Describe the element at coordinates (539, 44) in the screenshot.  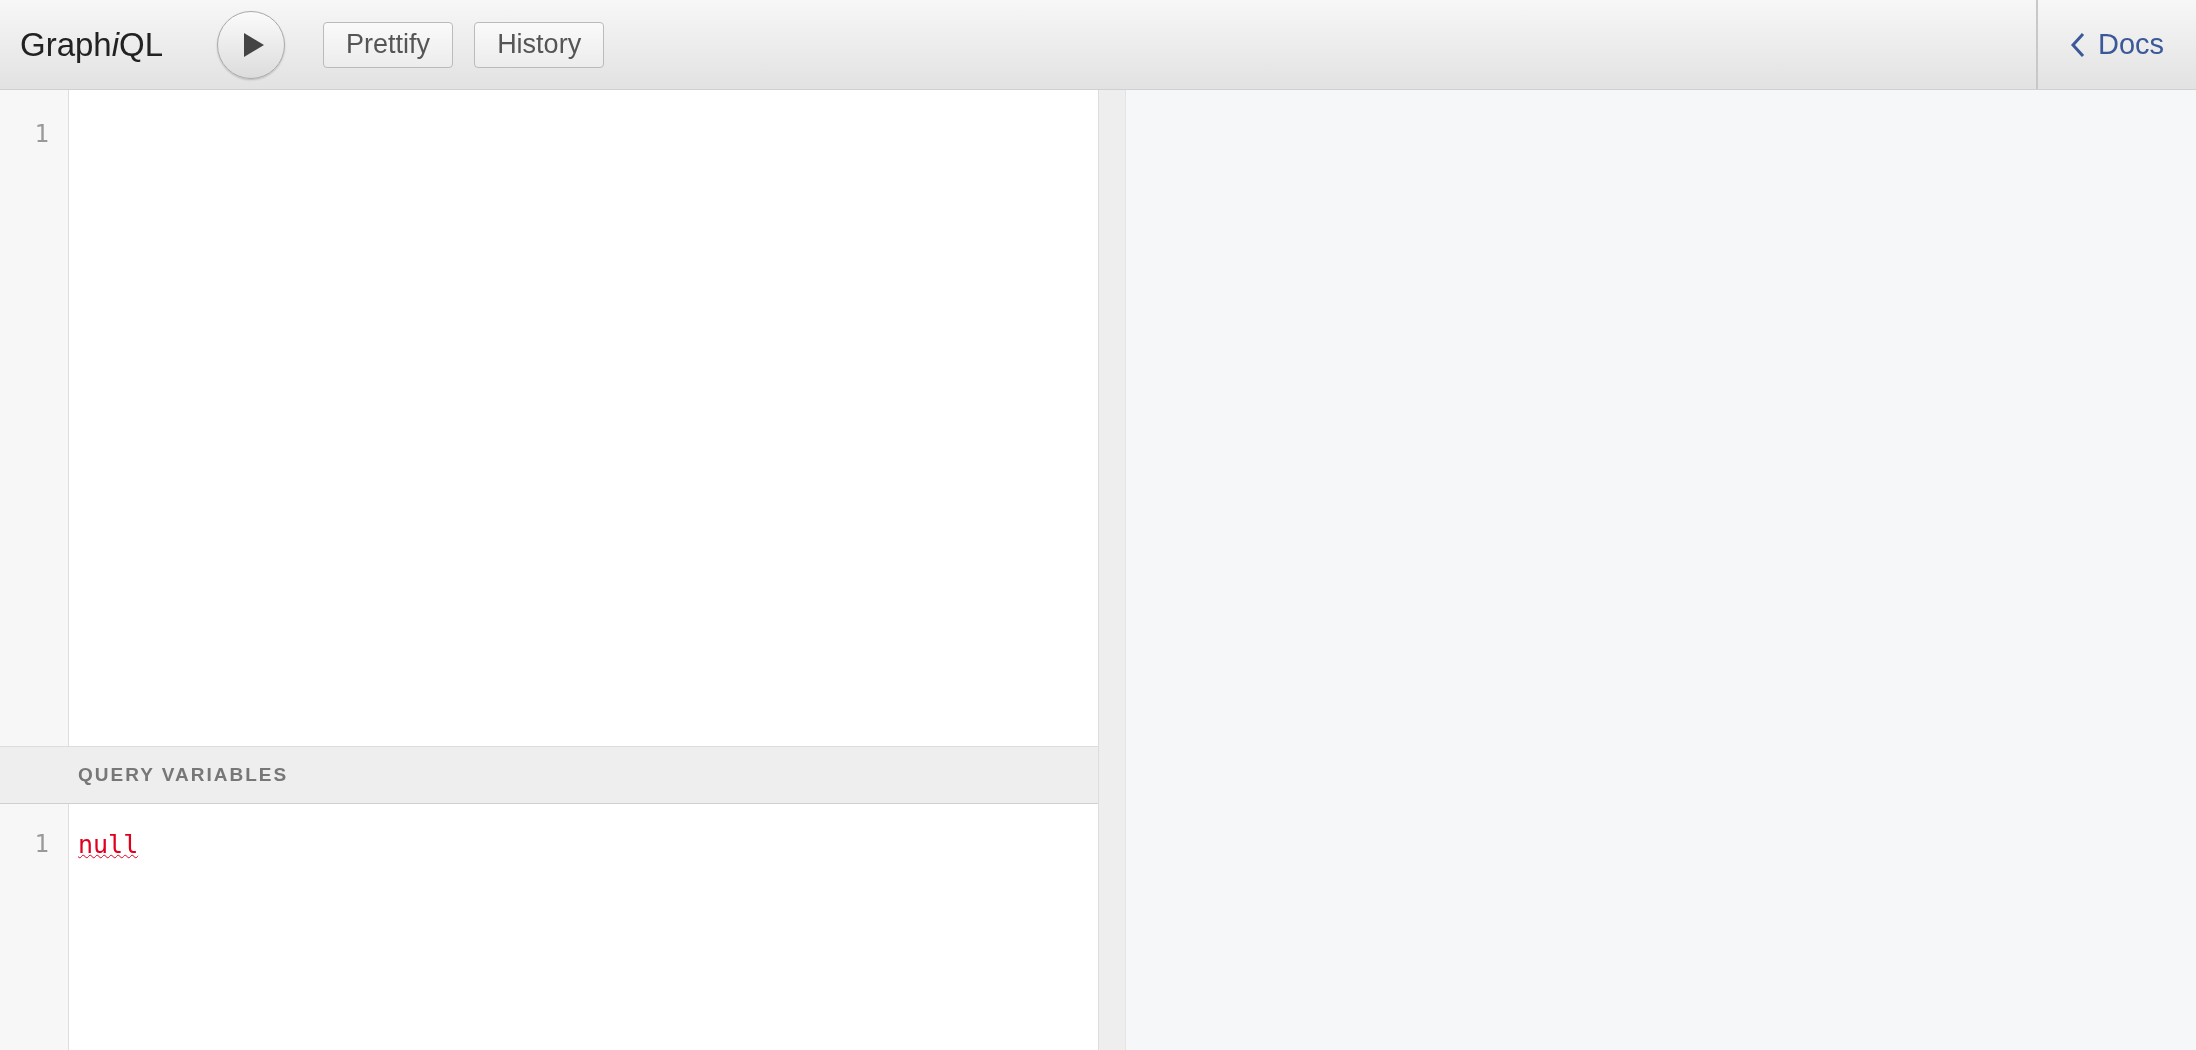
I see `toolbar-button: History` at that location.